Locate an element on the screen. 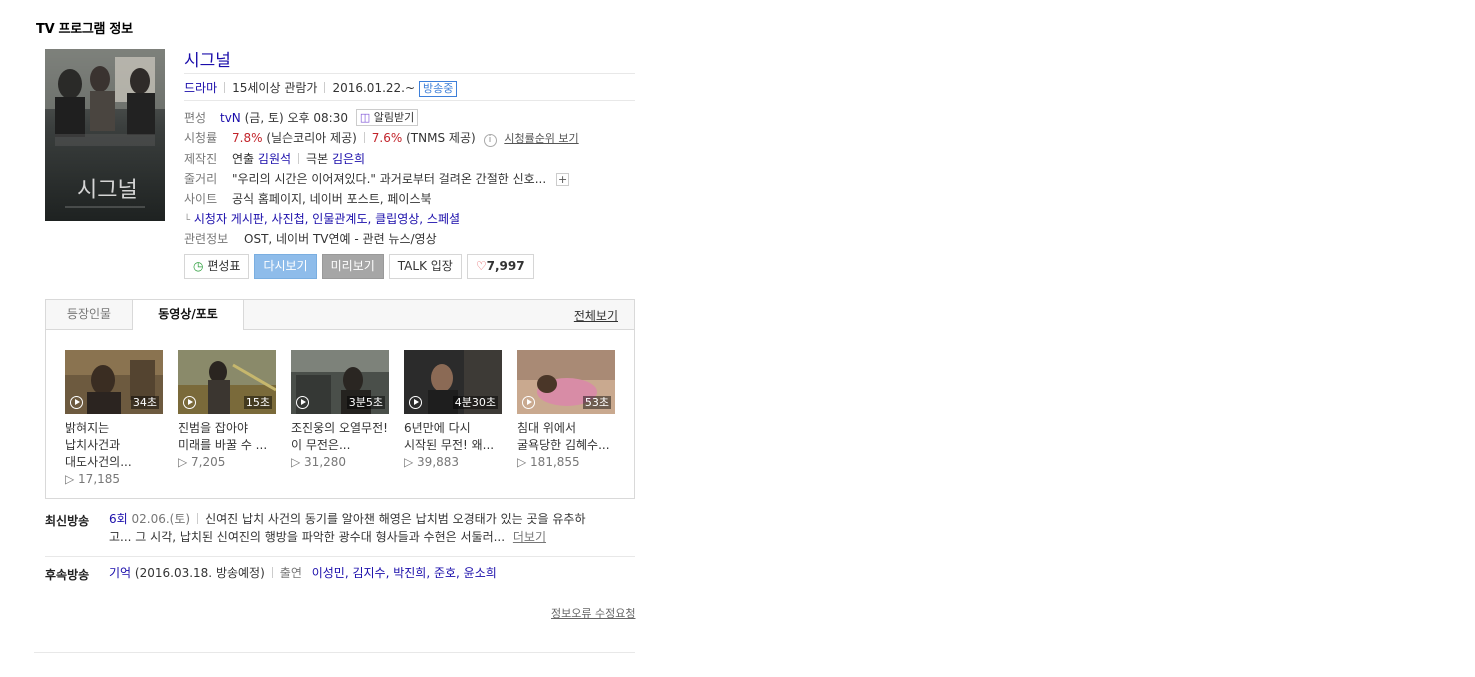 This screenshot has height=677, width=1475. site-links: 공식 홈페이지, 네이버 포스트, 페이스북 is located at coordinates (332, 198).